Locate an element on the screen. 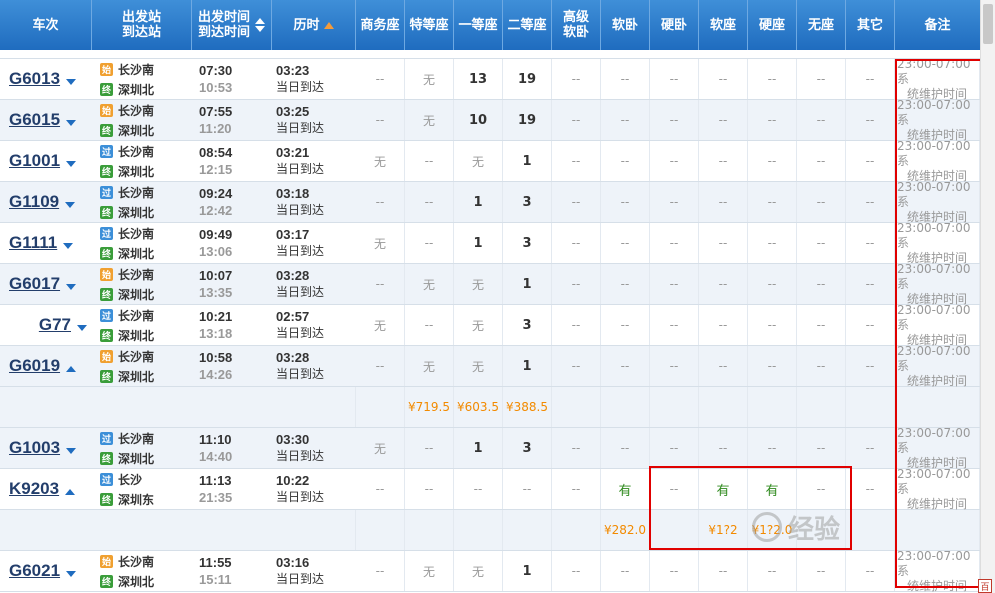 The image size is (995, 593). col-stations: 出发站 到达站 is located at coordinates (142, 25).